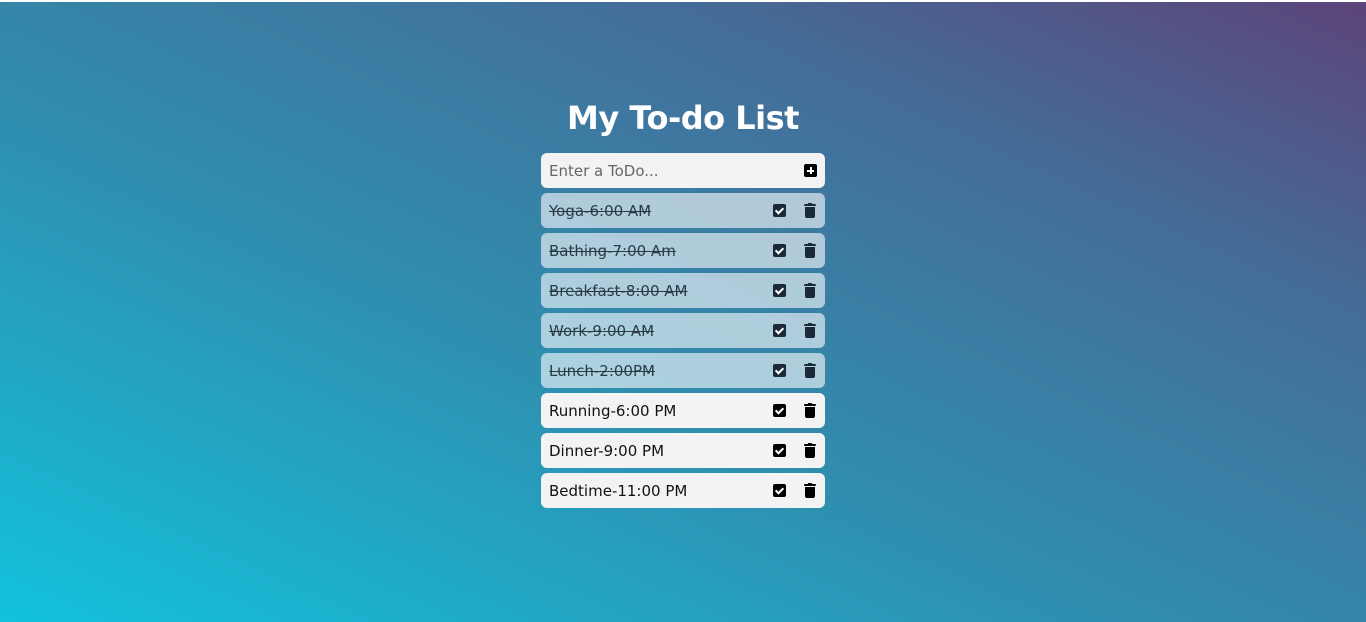  I want to click on todo-item: Work-9:00 AM, so click(683, 330).